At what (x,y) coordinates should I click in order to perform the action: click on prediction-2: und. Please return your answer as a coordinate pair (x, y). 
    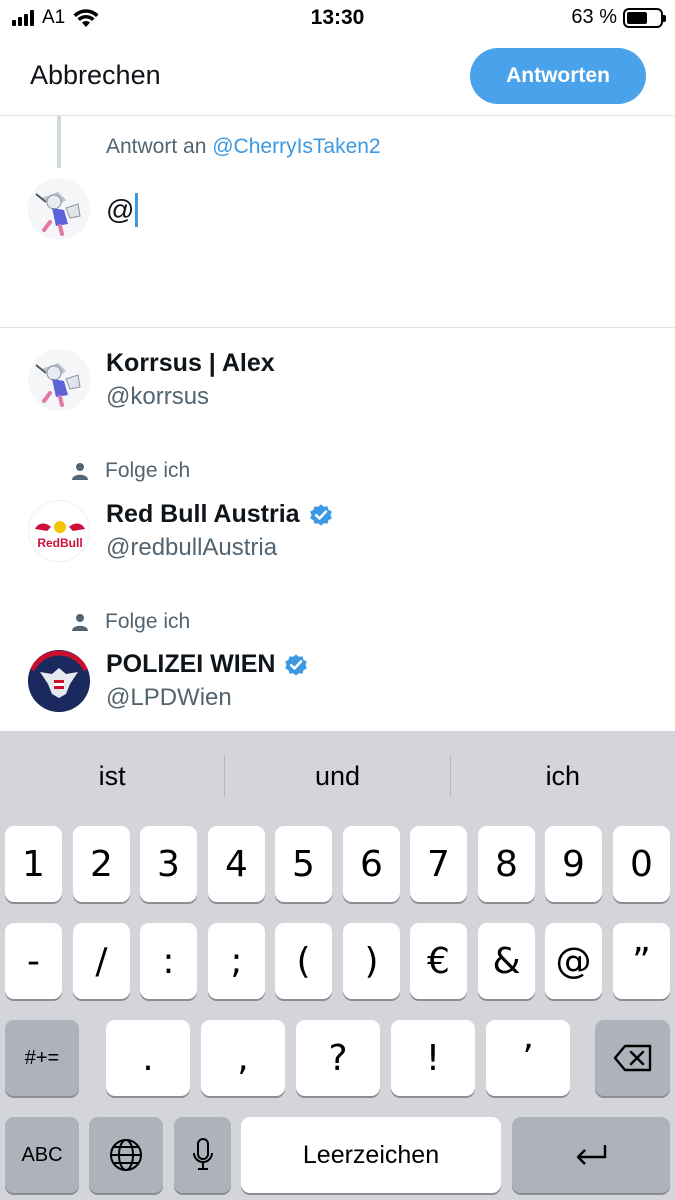
    Looking at the image, I should click on (337, 776).